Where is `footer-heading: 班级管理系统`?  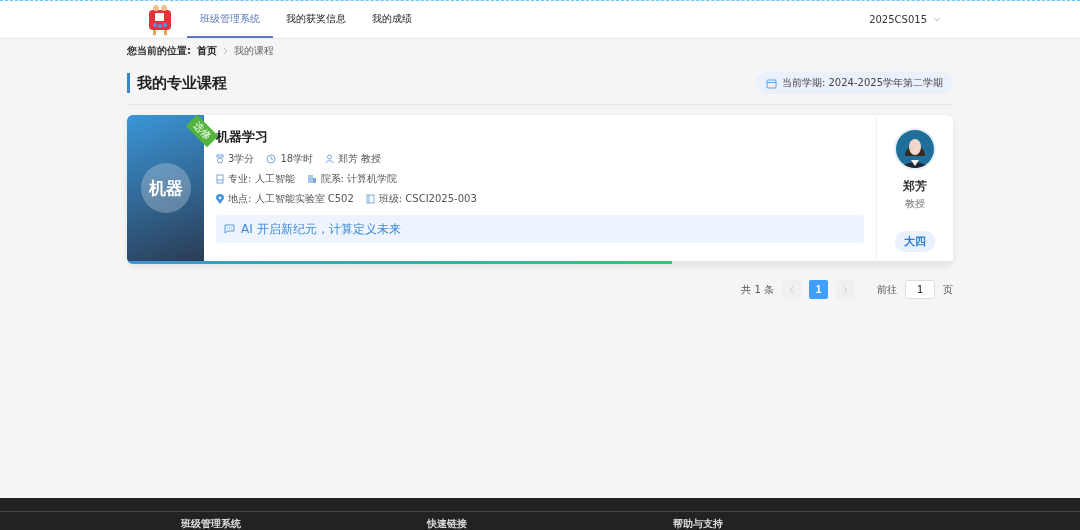
footer-heading: 班级管理系统 is located at coordinates (211, 524).